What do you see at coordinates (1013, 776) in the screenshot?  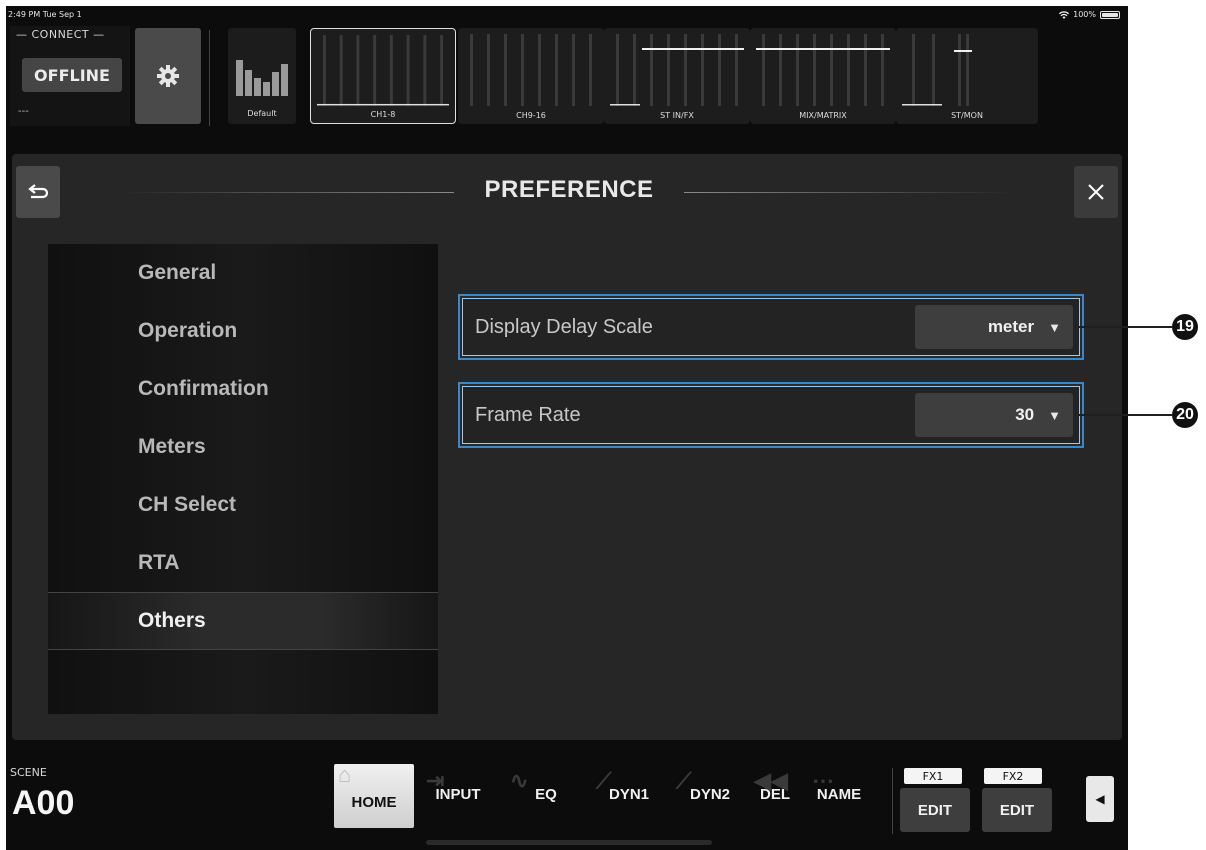 I see `fx2-label: FX2` at bounding box center [1013, 776].